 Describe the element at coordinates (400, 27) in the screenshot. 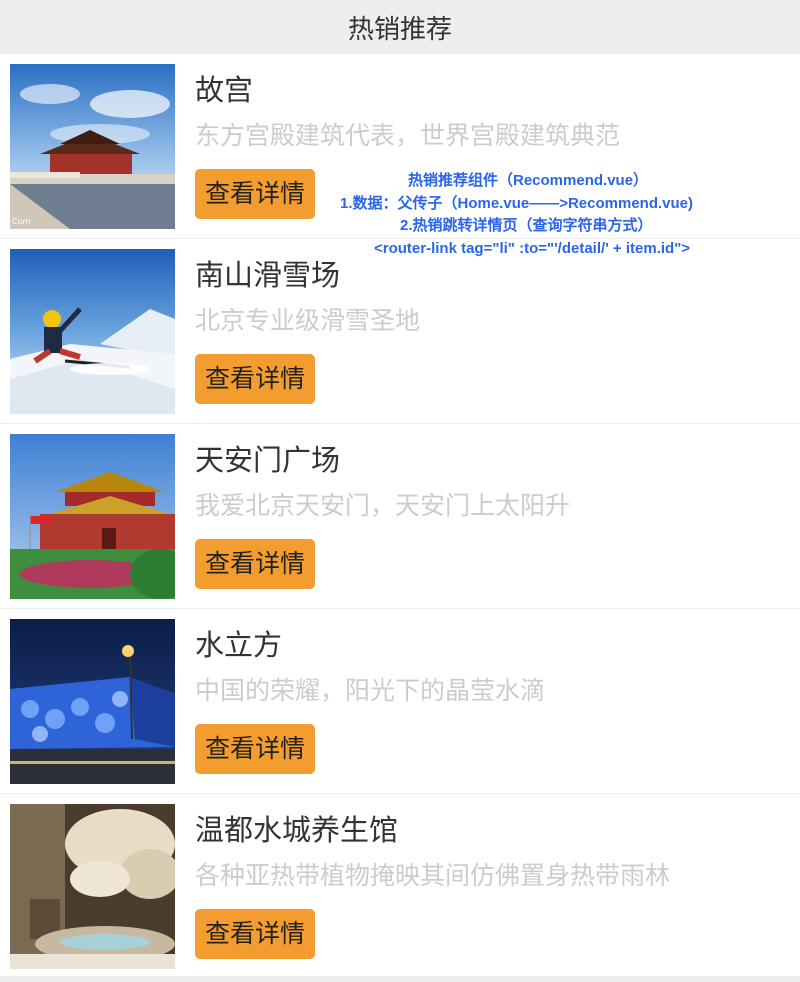

I see `page-title: 热销推荐` at that location.